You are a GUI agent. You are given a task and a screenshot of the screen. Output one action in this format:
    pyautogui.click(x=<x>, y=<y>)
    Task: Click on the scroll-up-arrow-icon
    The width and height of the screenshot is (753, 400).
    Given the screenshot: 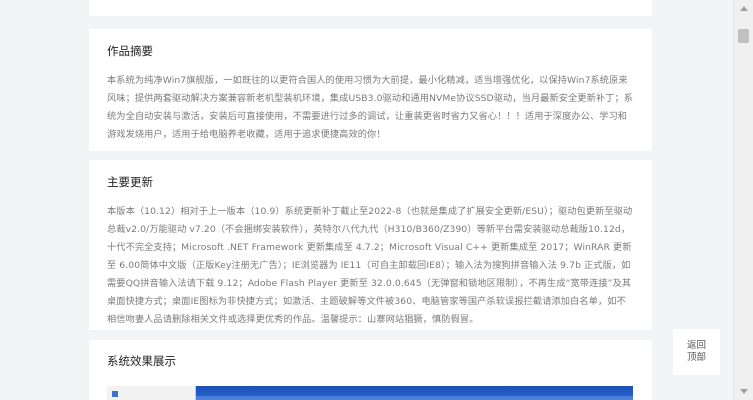 What is the action you would take?
    pyautogui.click(x=744, y=8)
    